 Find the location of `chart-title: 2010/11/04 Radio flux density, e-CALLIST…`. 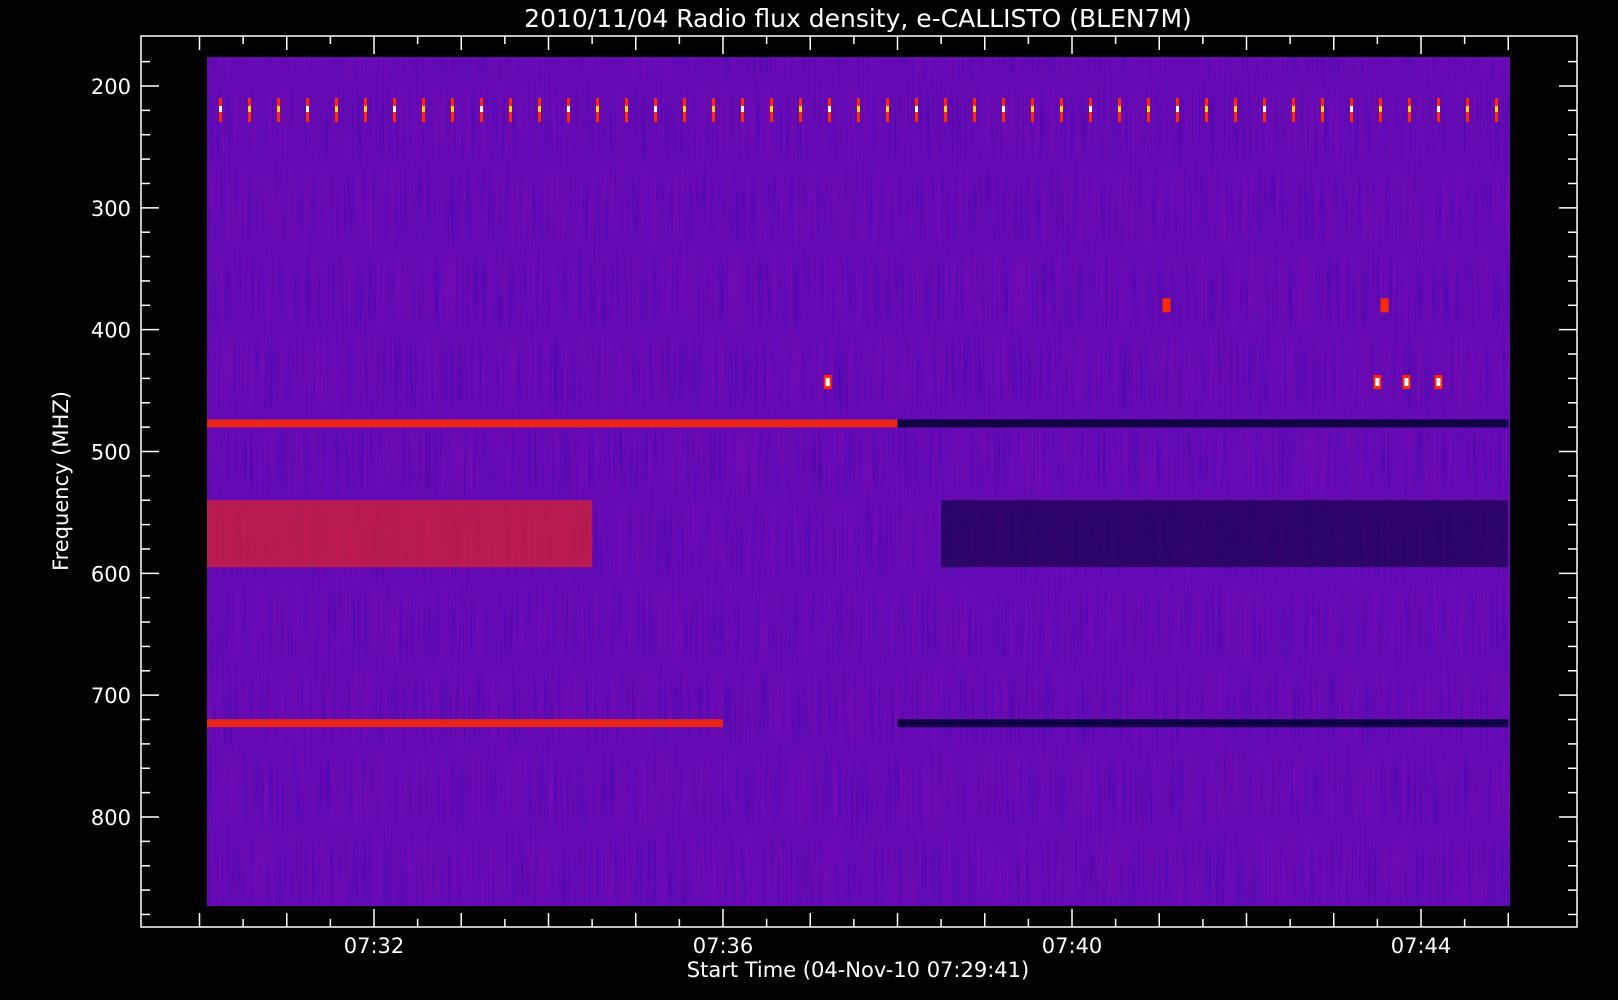

chart-title: 2010/11/04 Radio flux density, e-CALLIST… is located at coordinates (858, 18).